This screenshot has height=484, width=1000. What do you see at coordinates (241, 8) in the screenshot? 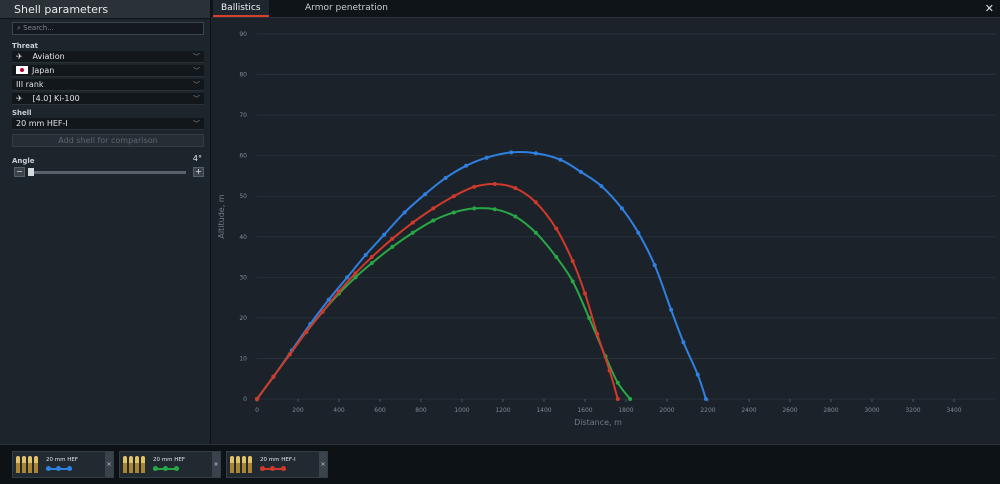
I see `tab-ballistics: Ballistics` at bounding box center [241, 8].